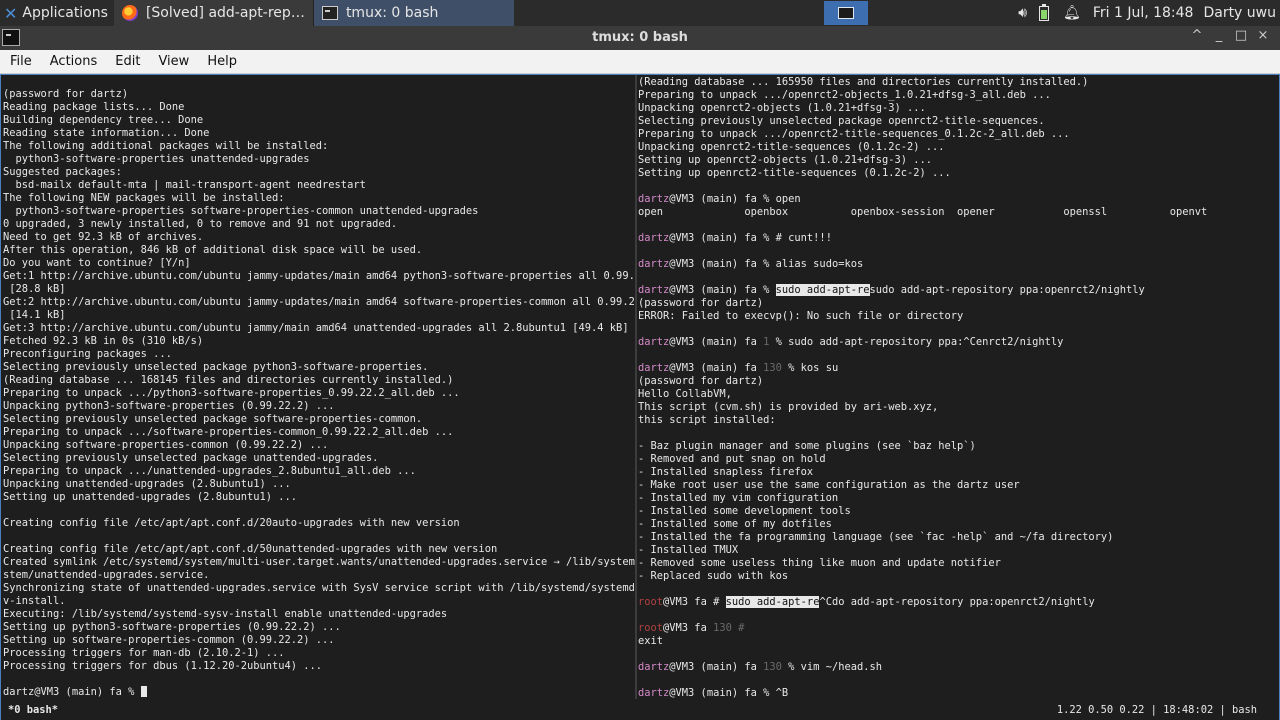 The width and height of the screenshot is (1280, 720). What do you see at coordinates (1239, 13) in the screenshot?
I see `user-menu: Darty uwu` at bounding box center [1239, 13].